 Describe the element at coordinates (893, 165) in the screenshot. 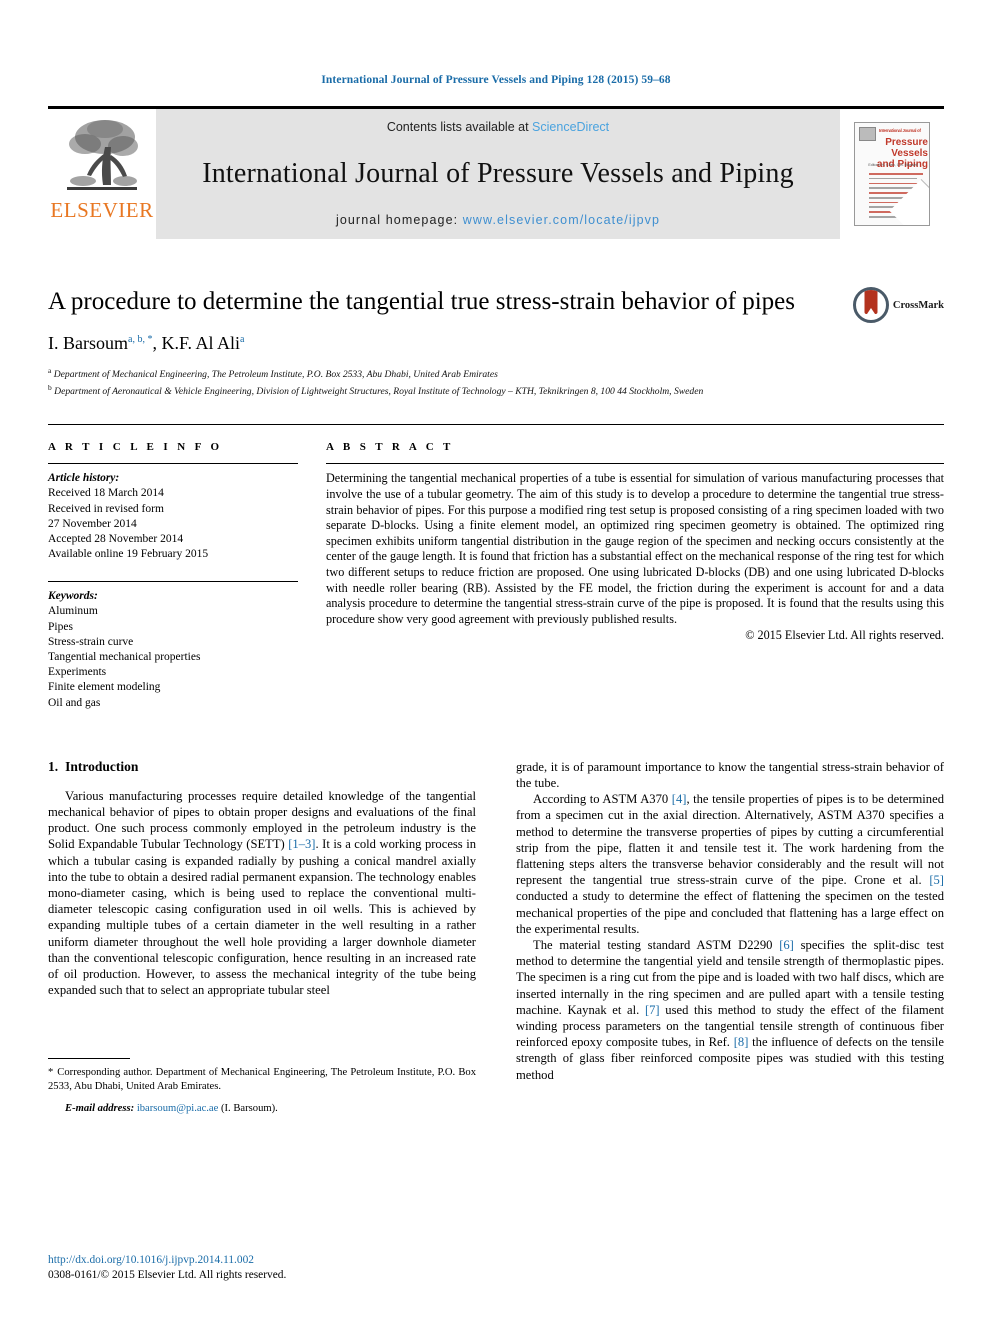

I see `cover-editors: Editors: H. Chen, C.A. Maxwell` at that location.